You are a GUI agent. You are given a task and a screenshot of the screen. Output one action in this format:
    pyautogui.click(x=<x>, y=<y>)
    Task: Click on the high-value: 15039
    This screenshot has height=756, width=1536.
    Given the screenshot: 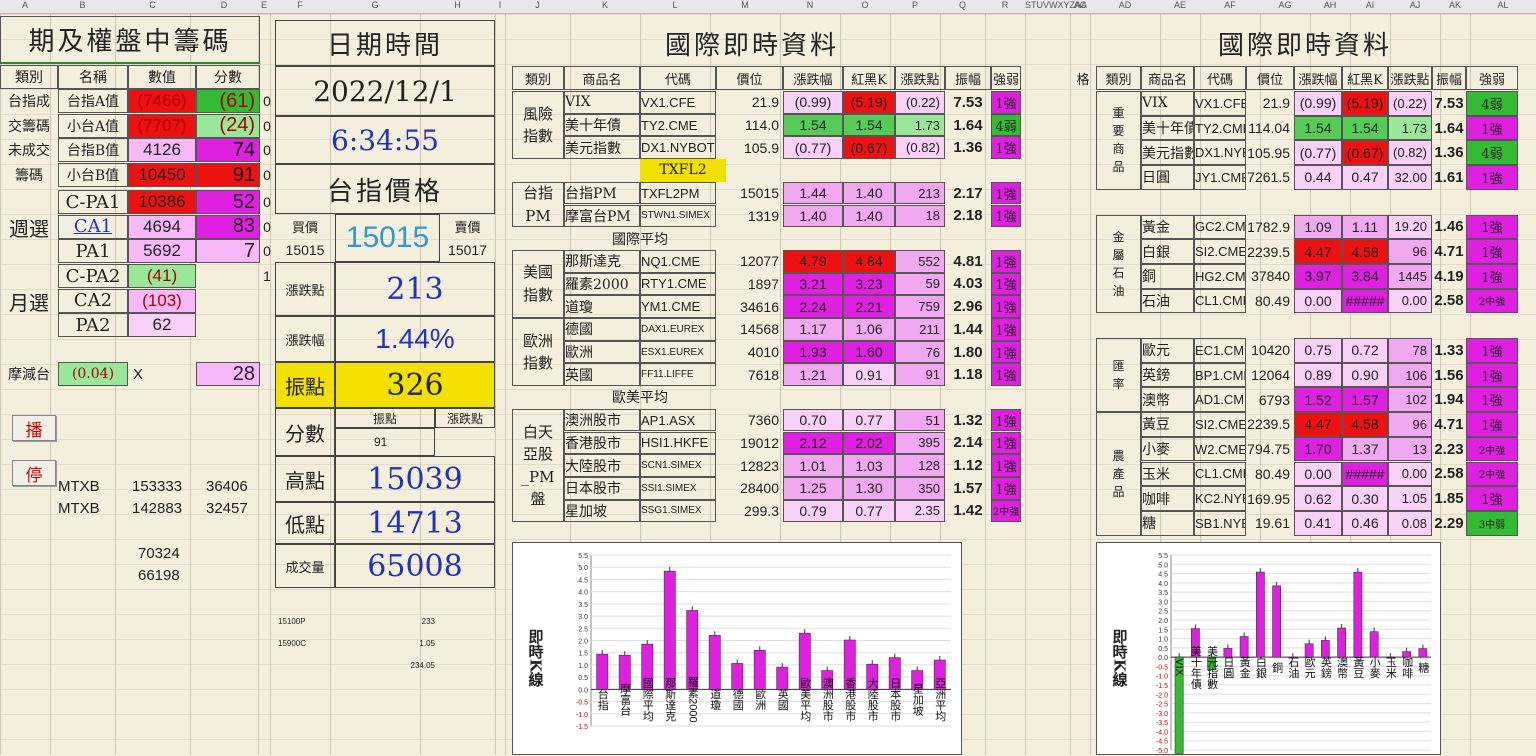 What is the action you would take?
    pyautogui.click(x=415, y=479)
    